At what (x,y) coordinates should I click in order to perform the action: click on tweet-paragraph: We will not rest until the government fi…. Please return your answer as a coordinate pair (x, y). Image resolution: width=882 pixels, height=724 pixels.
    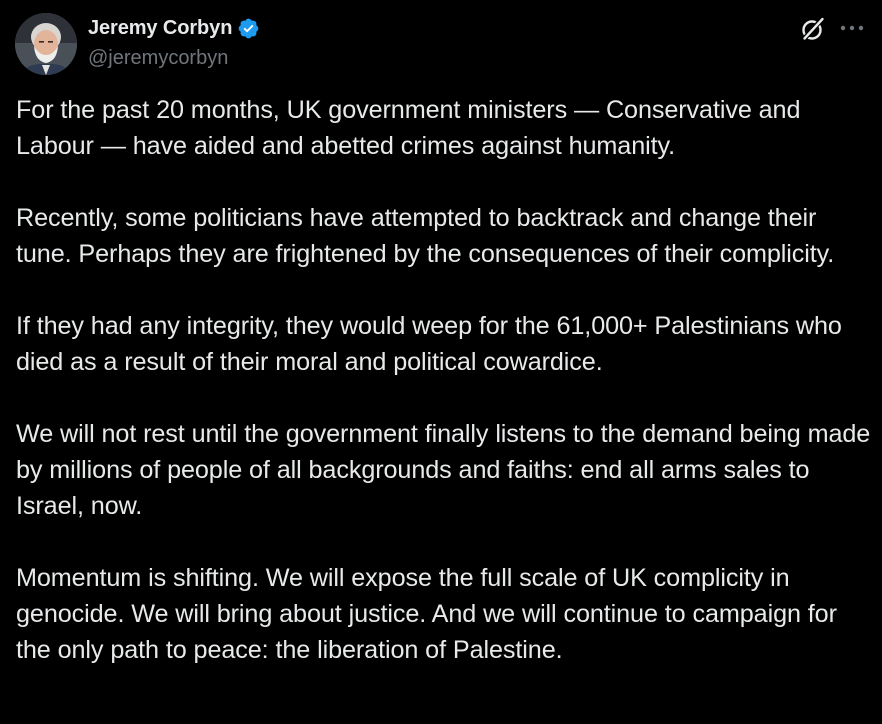
    Looking at the image, I should click on (443, 470).